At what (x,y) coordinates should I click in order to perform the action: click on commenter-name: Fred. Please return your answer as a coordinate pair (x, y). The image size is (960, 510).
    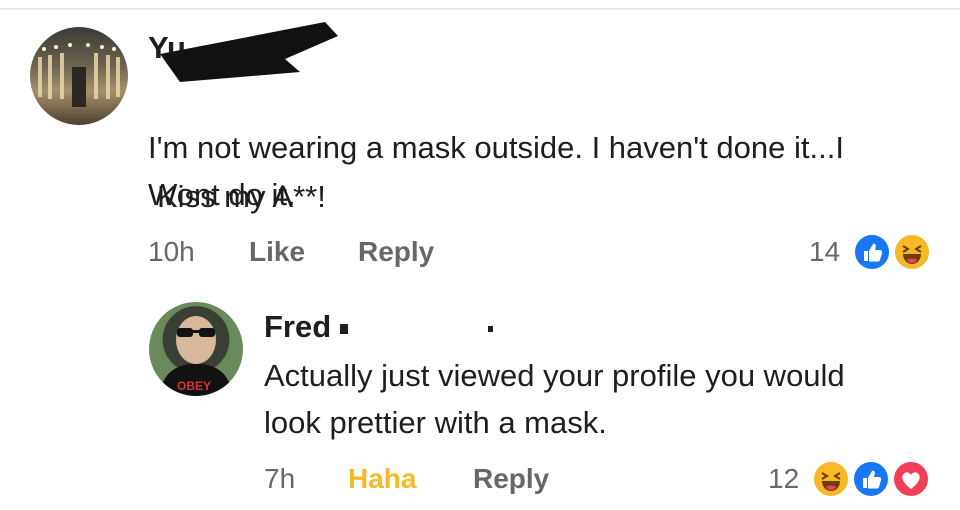
    Looking at the image, I should click on (297, 327).